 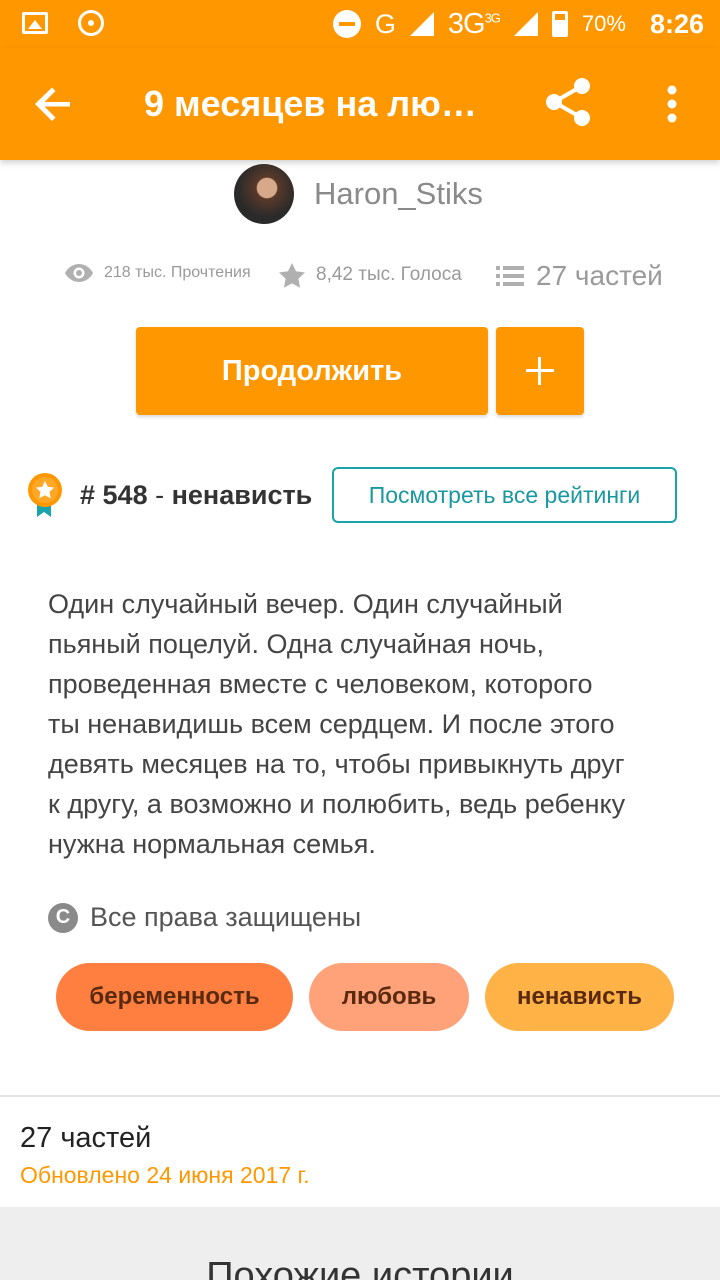 I want to click on parts-stat: 27 частей, so click(x=579, y=276).